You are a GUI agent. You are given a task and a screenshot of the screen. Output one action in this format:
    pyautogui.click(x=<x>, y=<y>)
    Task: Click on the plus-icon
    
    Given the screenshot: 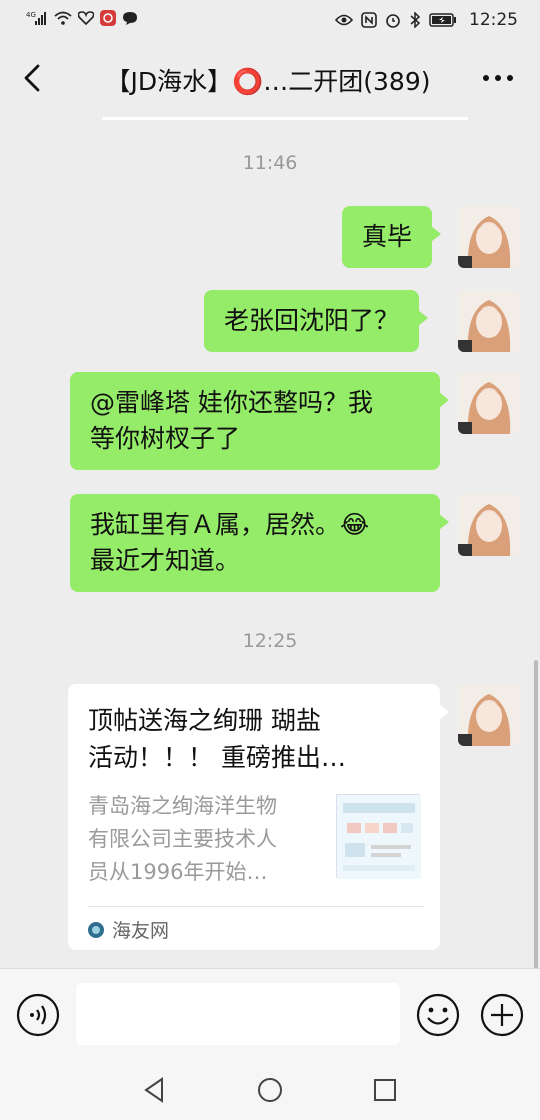 What is the action you would take?
    pyautogui.click(x=502, y=1015)
    